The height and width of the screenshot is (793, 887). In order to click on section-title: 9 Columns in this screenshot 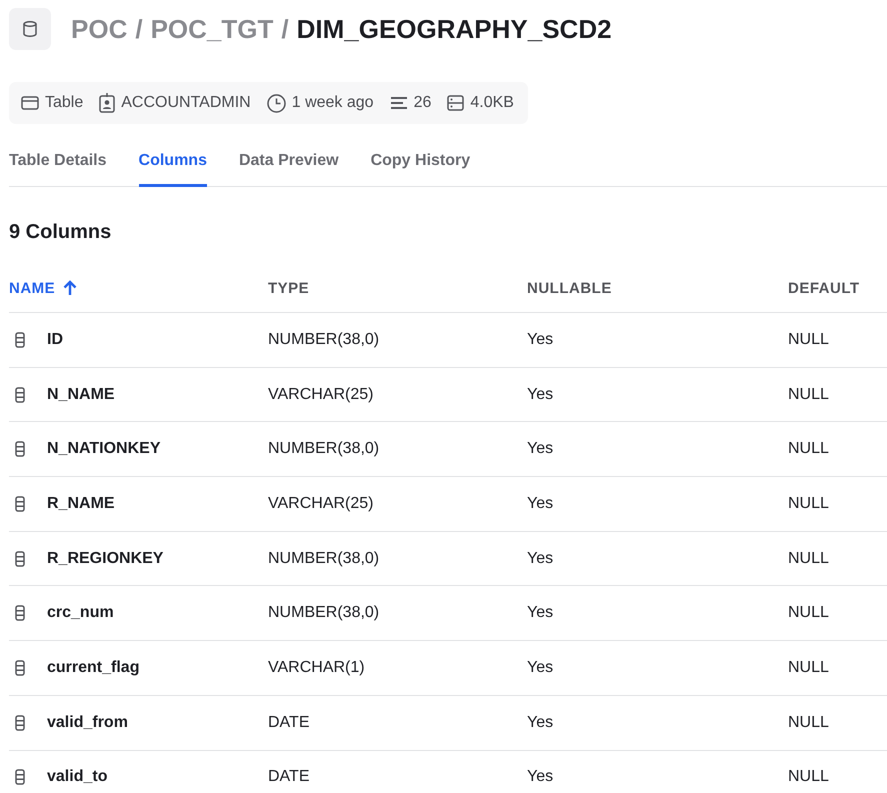, I will do `click(60, 232)`.